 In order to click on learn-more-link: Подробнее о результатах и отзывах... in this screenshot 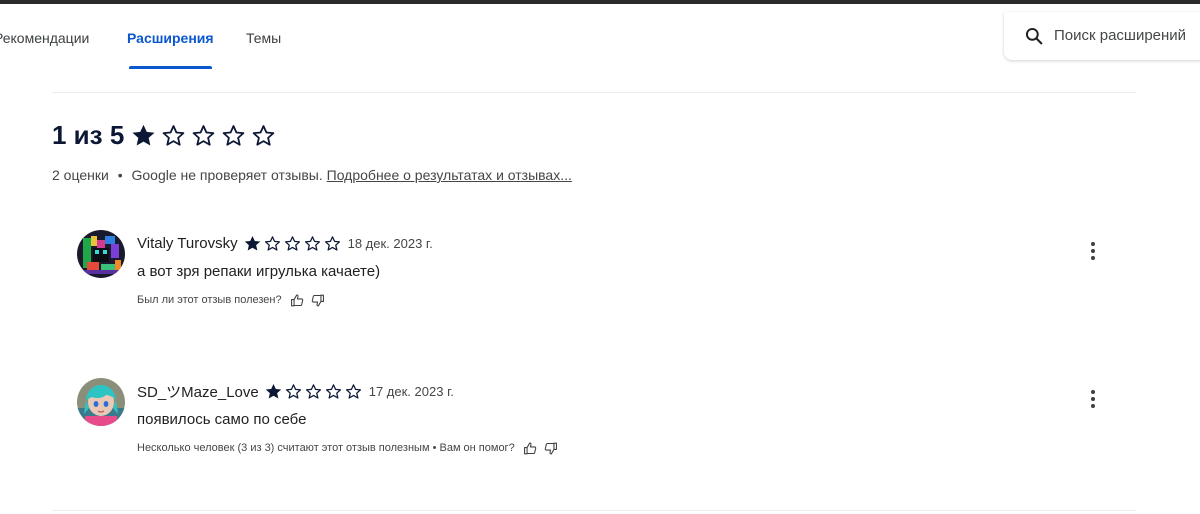, I will do `click(449, 175)`.